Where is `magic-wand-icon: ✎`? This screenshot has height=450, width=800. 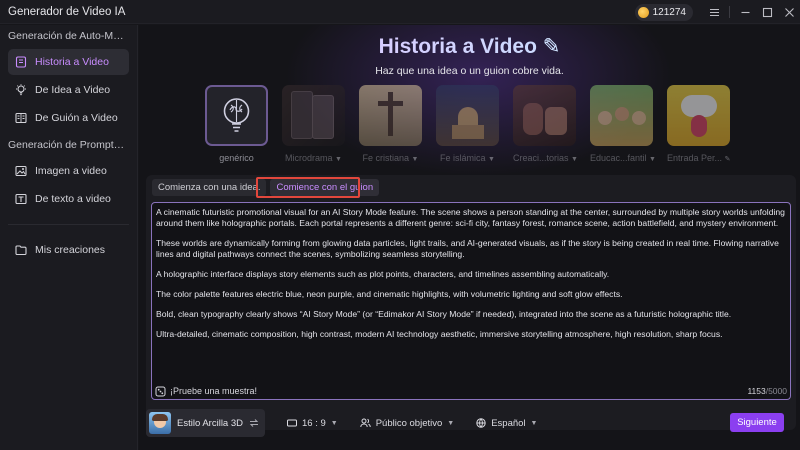
magic-wand-icon: ✎ is located at coordinates (551, 46).